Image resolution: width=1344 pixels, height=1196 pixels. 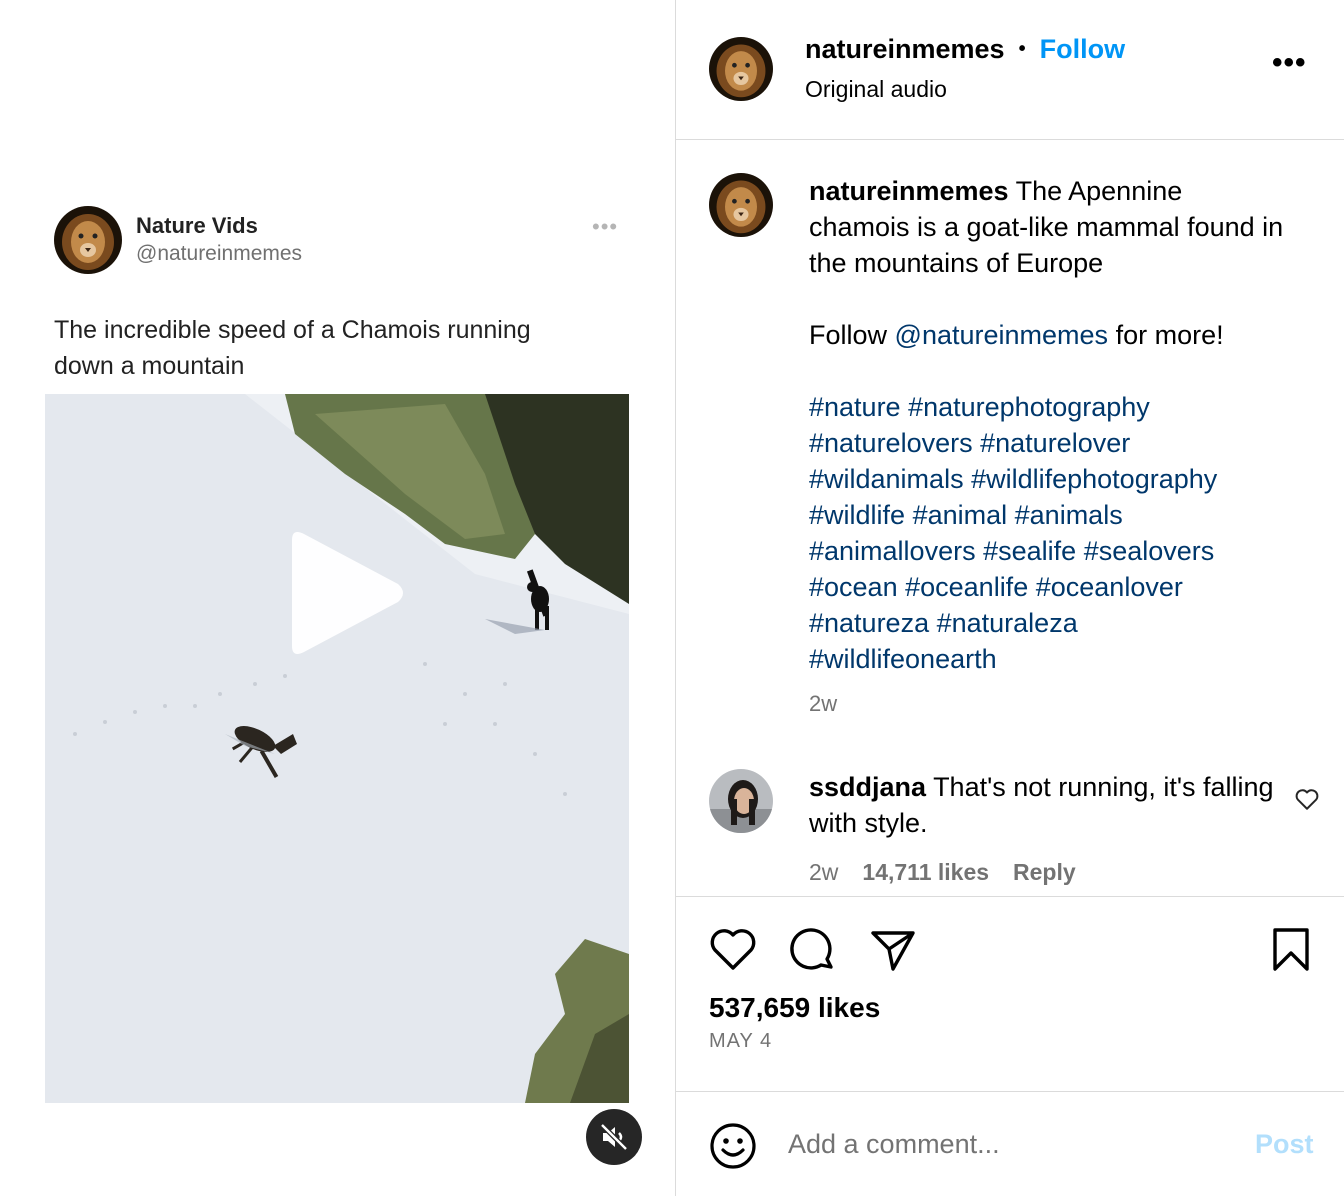 I want to click on caption-mention: @natureinmemes, so click(x=1002, y=335).